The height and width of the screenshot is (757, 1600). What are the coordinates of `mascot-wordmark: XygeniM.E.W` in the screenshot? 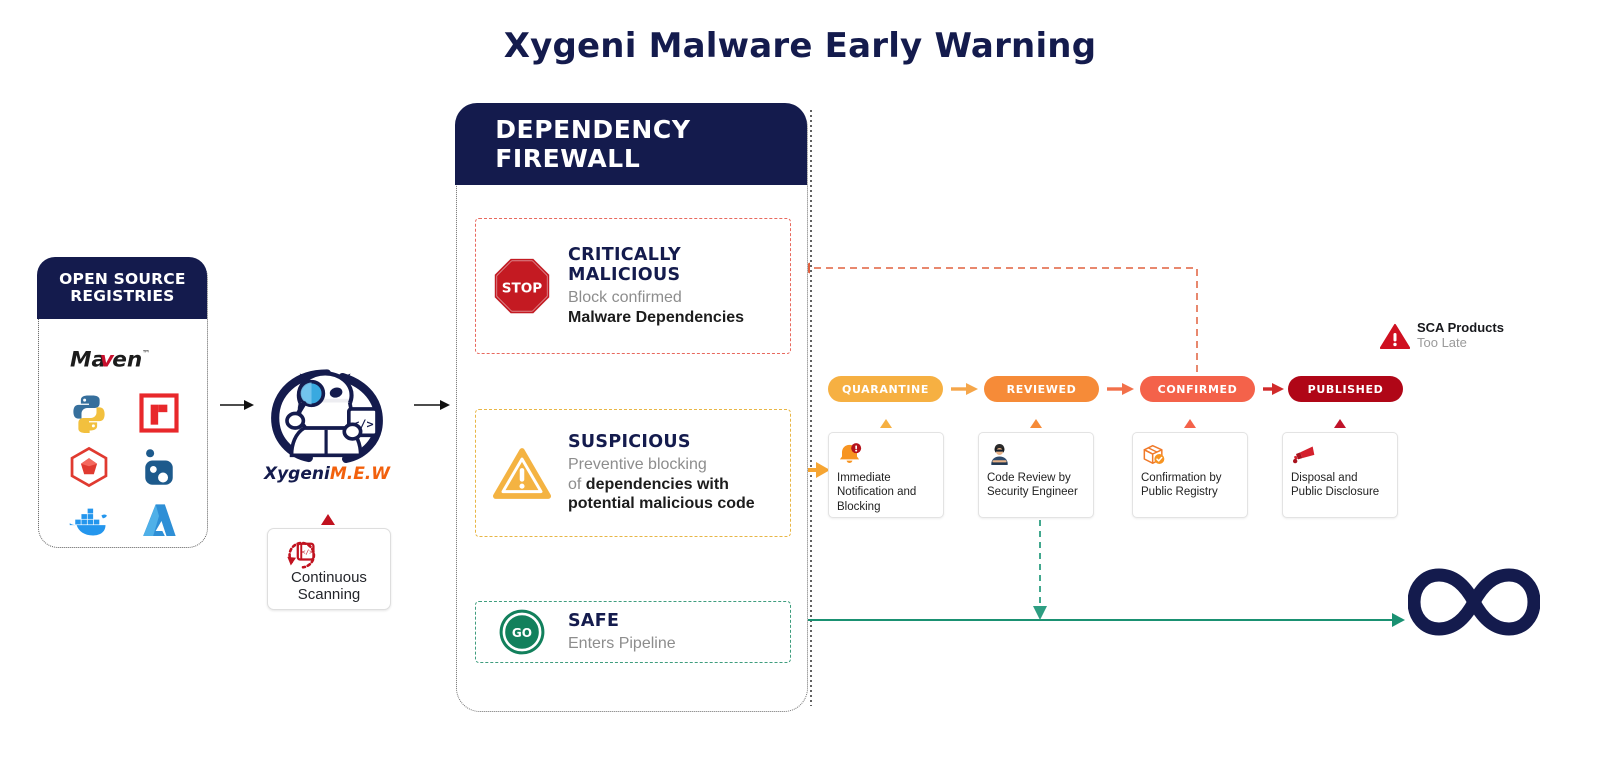 It's located at (327, 474).